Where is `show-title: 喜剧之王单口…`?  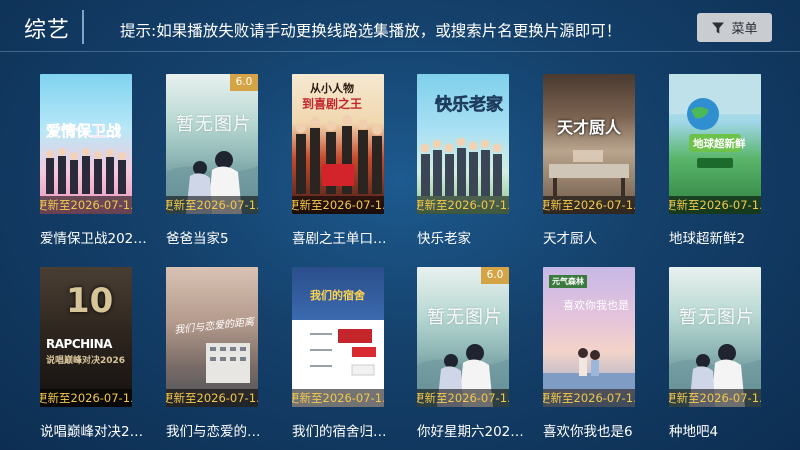 show-title: 喜剧之王单口… is located at coordinates (339, 239).